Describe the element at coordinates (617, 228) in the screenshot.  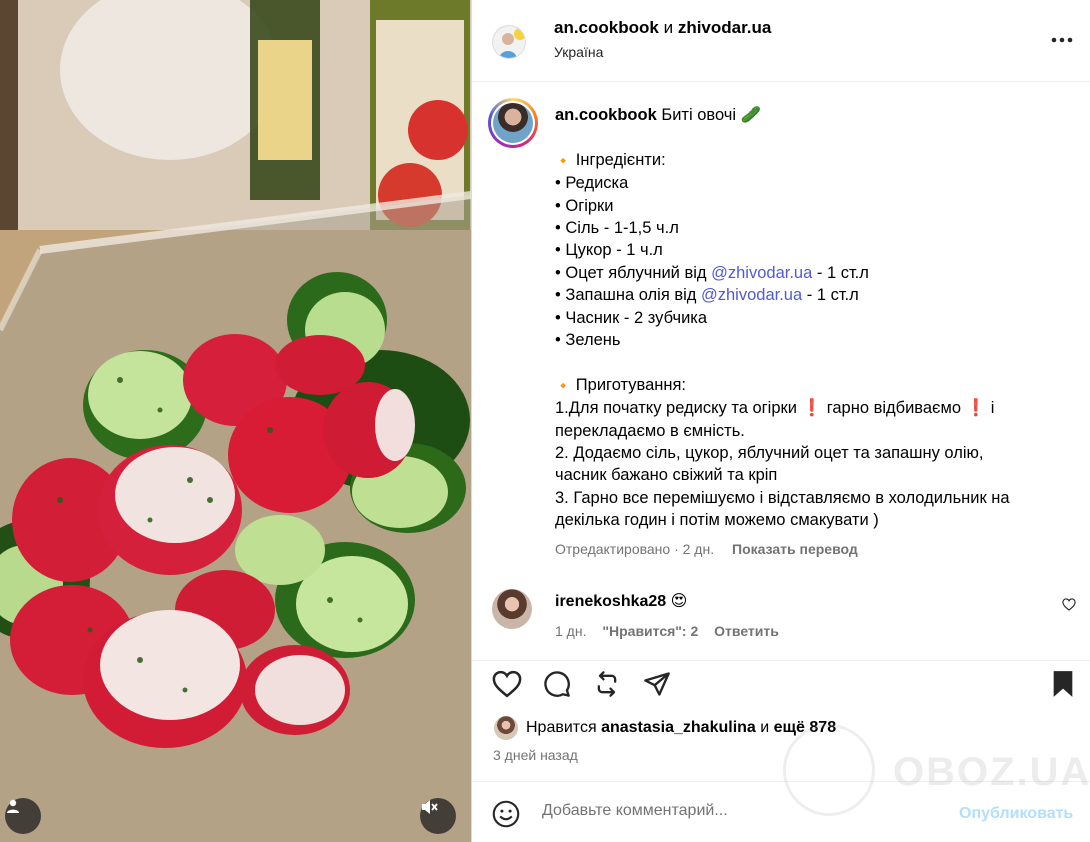
I see `ingredient-line: • Сіль - 1-1,5 ч.л` at that location.